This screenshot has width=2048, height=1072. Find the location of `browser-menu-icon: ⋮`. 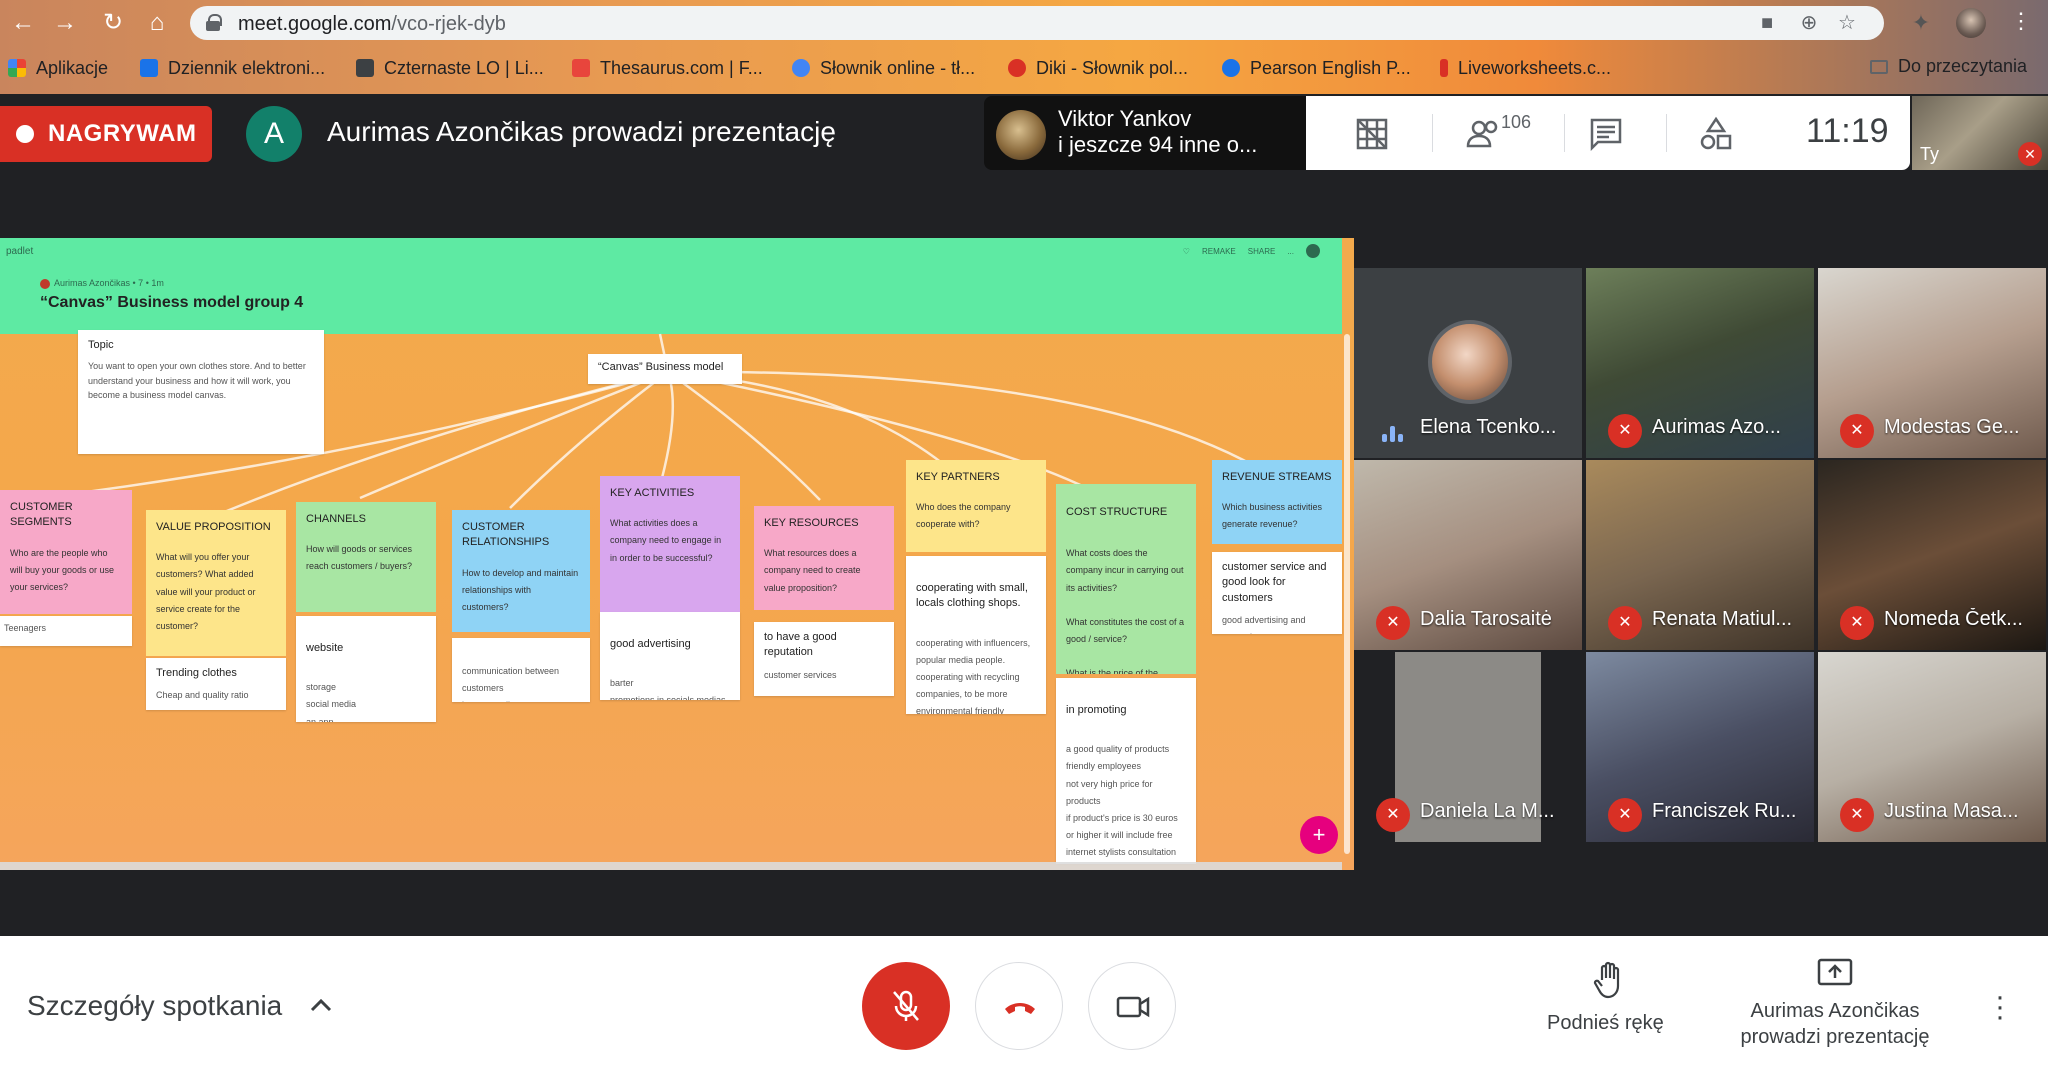

browser-menu-icon: ⋮ is located at coordinates (2021, 23).